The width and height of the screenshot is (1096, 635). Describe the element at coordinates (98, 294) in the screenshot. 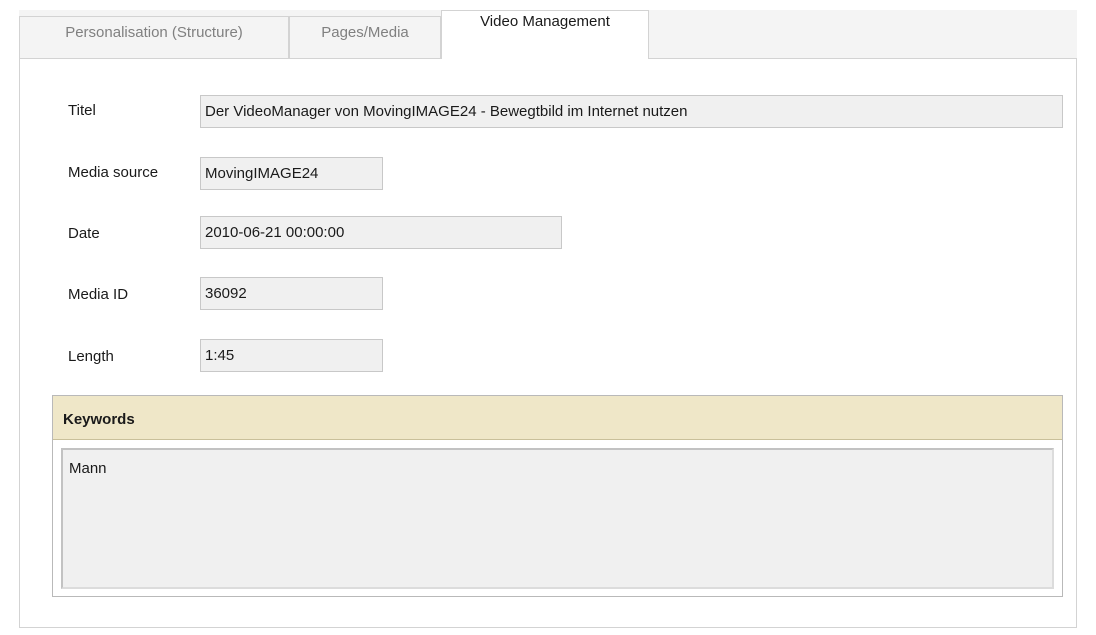

I see `media-id-label: Media ID` at that location.